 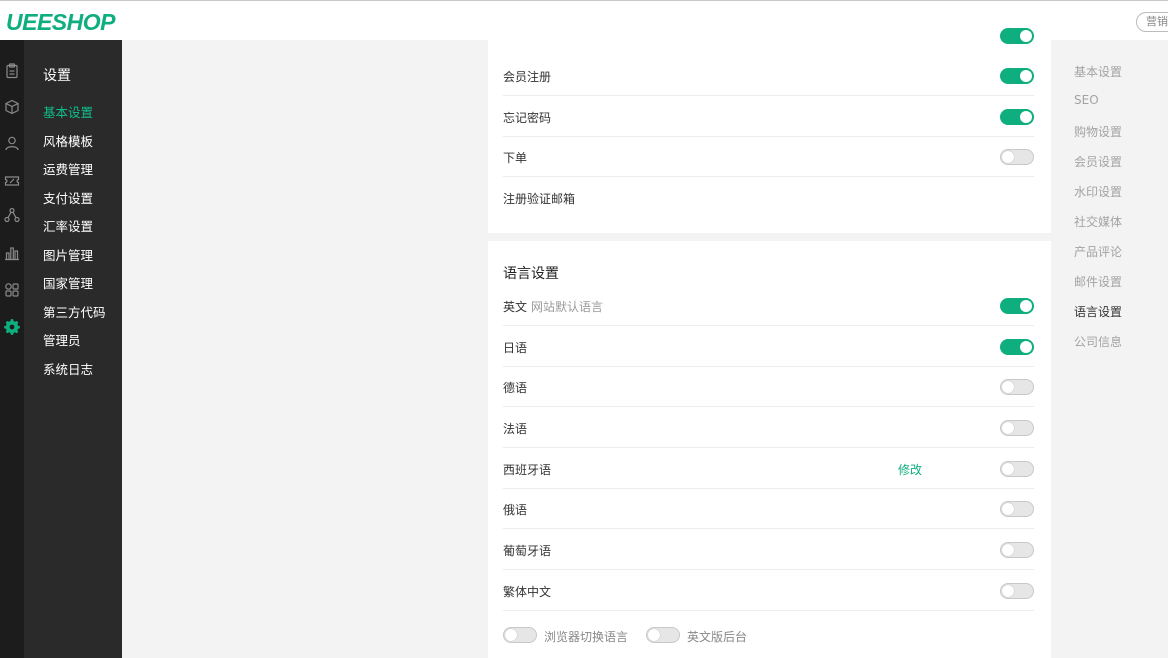 What do you see at coordinates (584, 20) in the screenshot?
I see `top-bar: UEESHOP 营销` at bounding box center [584, 20].